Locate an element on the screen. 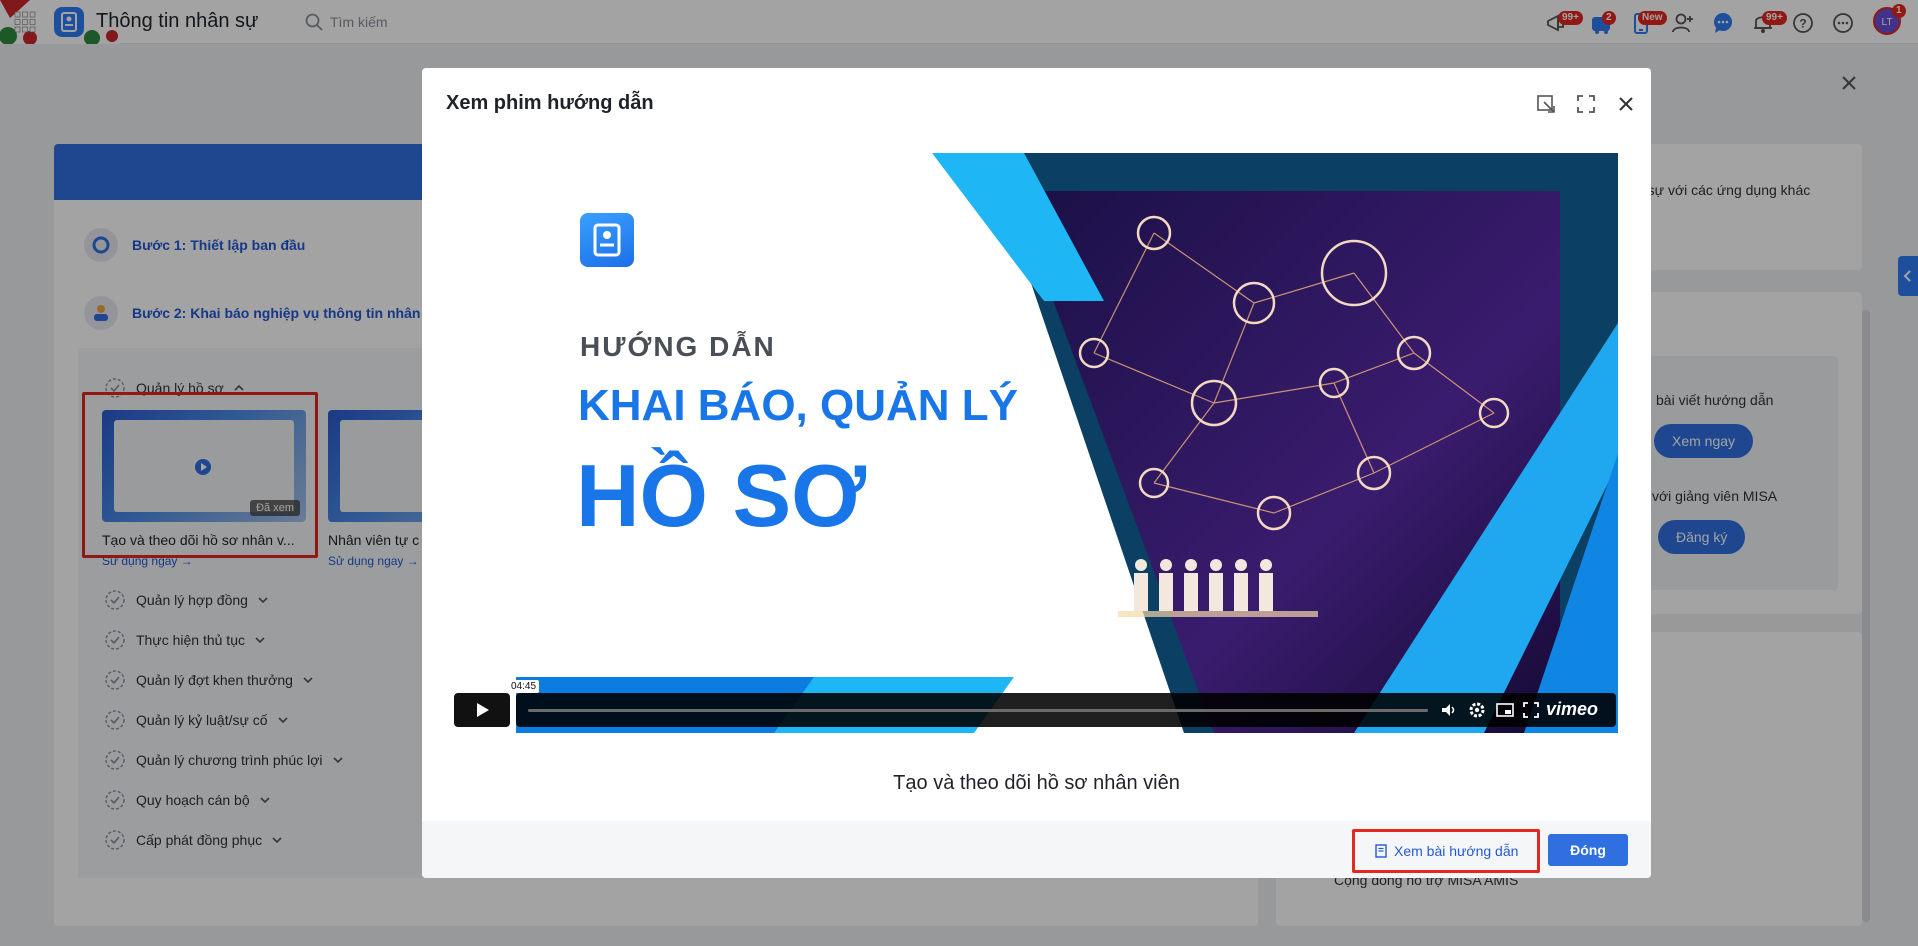  player-controls: 04:45 vimeo is located at coordinates (1036, 706).